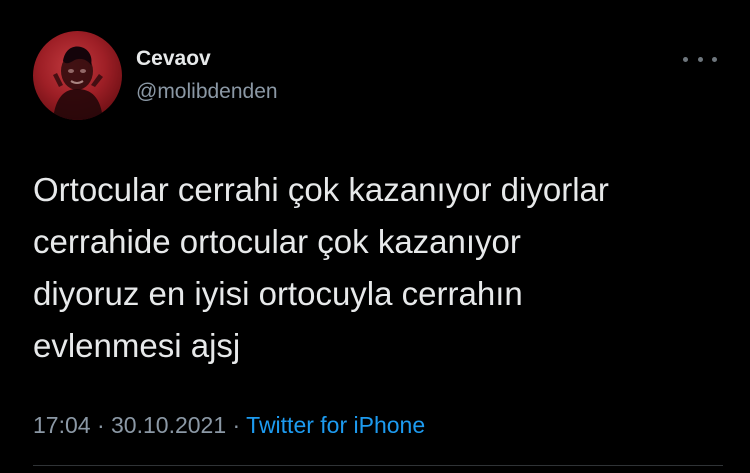 Image resolution: width=750 pixels, height=473 pixels. Describe the element at coordinates (173, 59) in the screenshot. I see `display-name: Cevaov` at that location.